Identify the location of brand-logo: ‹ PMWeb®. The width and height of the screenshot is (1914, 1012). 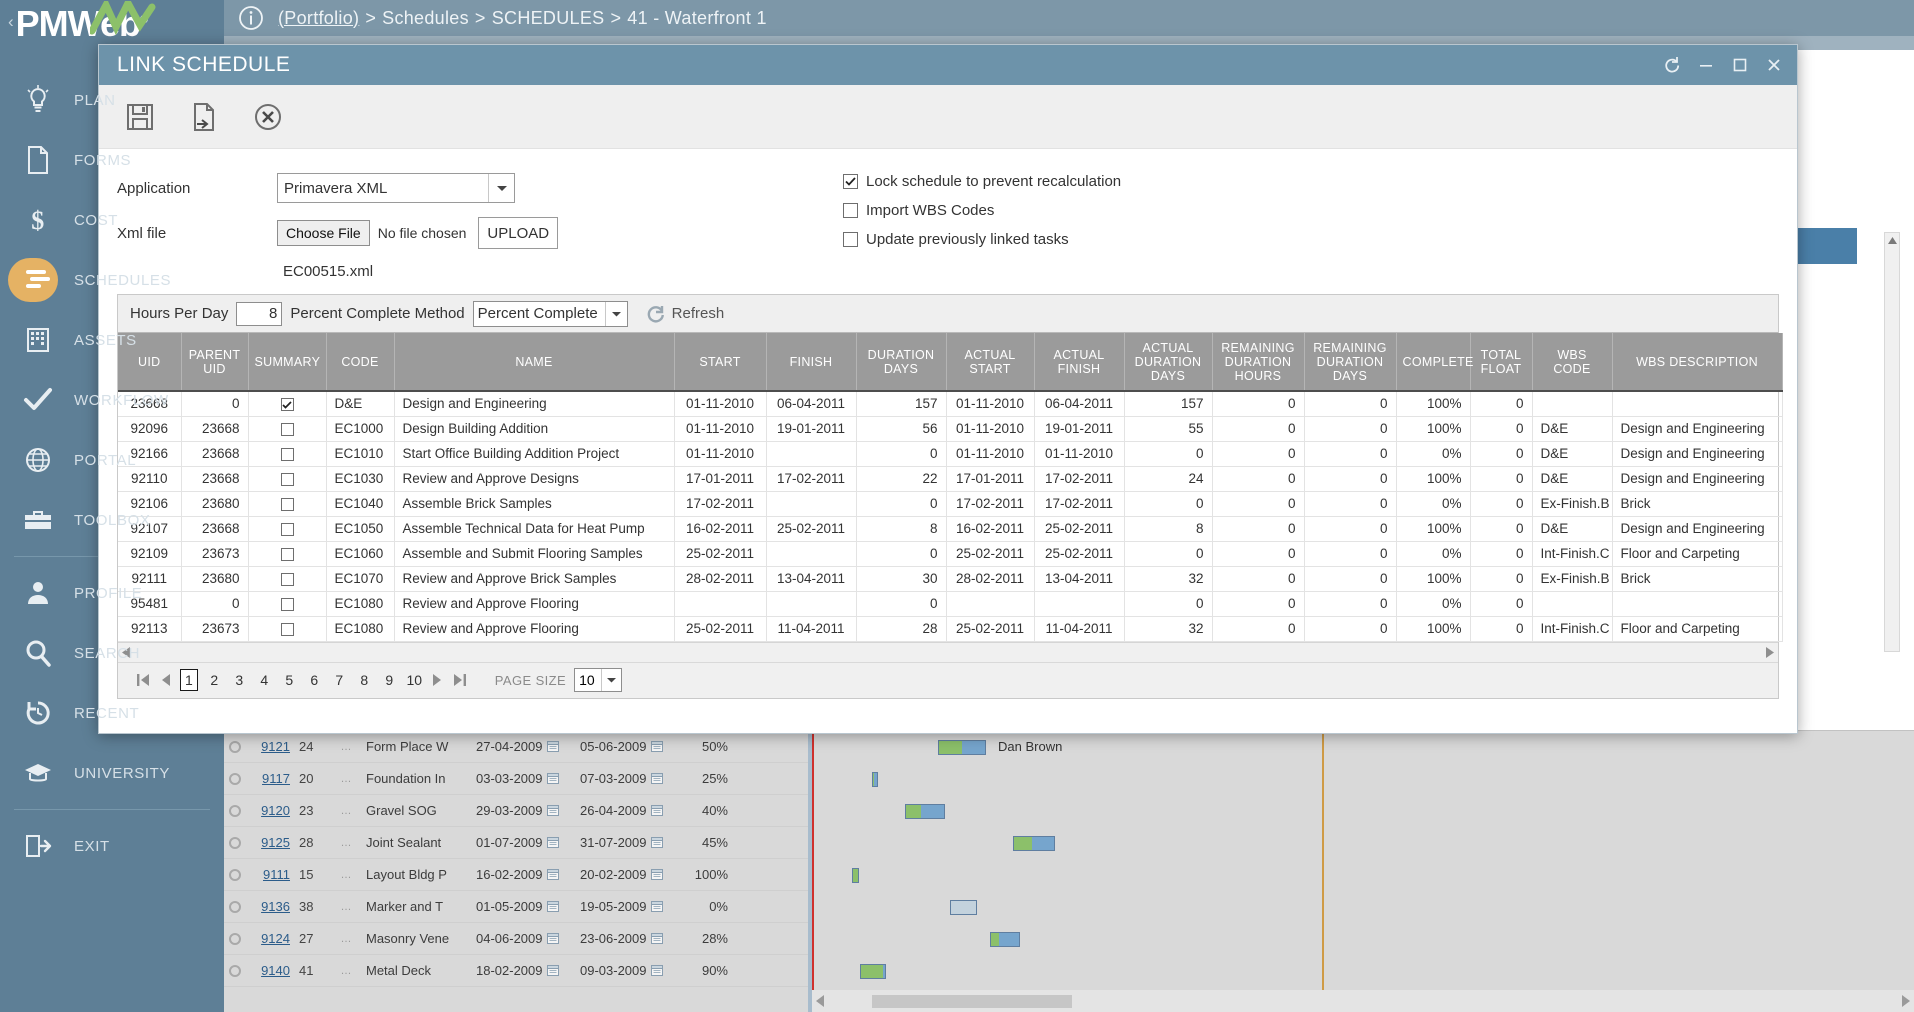
(112, 22).